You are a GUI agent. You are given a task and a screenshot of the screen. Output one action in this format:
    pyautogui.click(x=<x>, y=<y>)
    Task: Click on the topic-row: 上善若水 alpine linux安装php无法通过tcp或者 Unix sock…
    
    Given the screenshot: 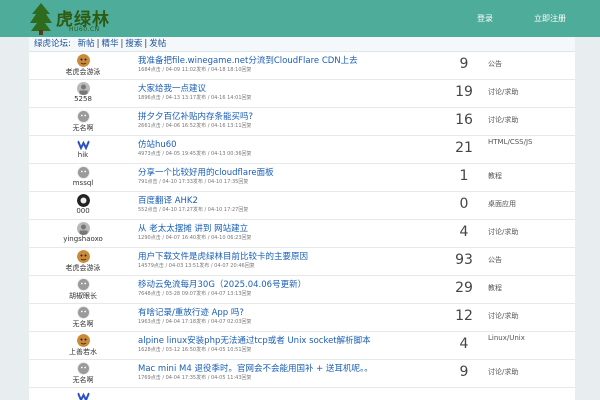 What is the action you would take?
    pyautogui.click(x=302, y=346)
    